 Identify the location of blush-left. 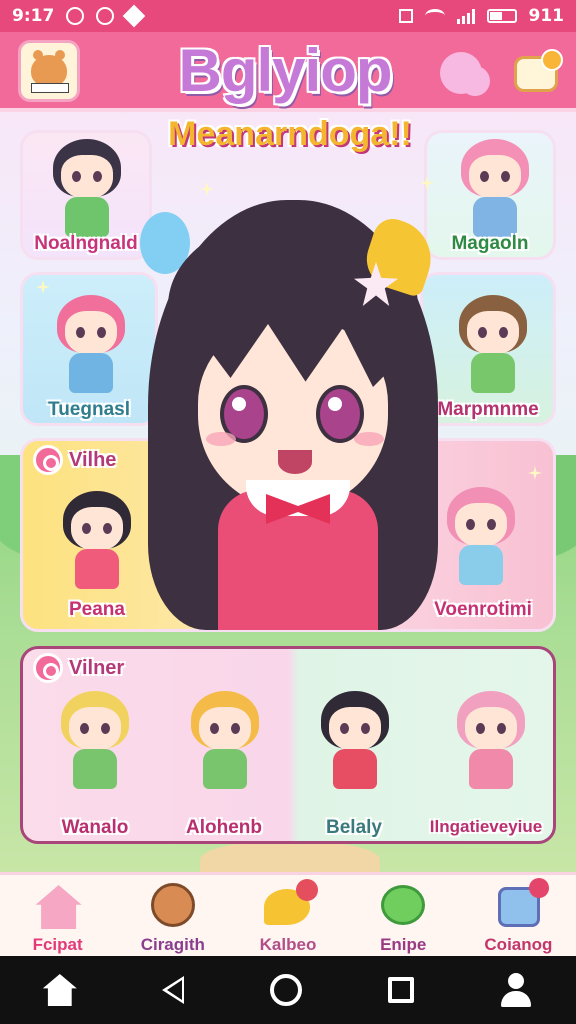
(221, 439).